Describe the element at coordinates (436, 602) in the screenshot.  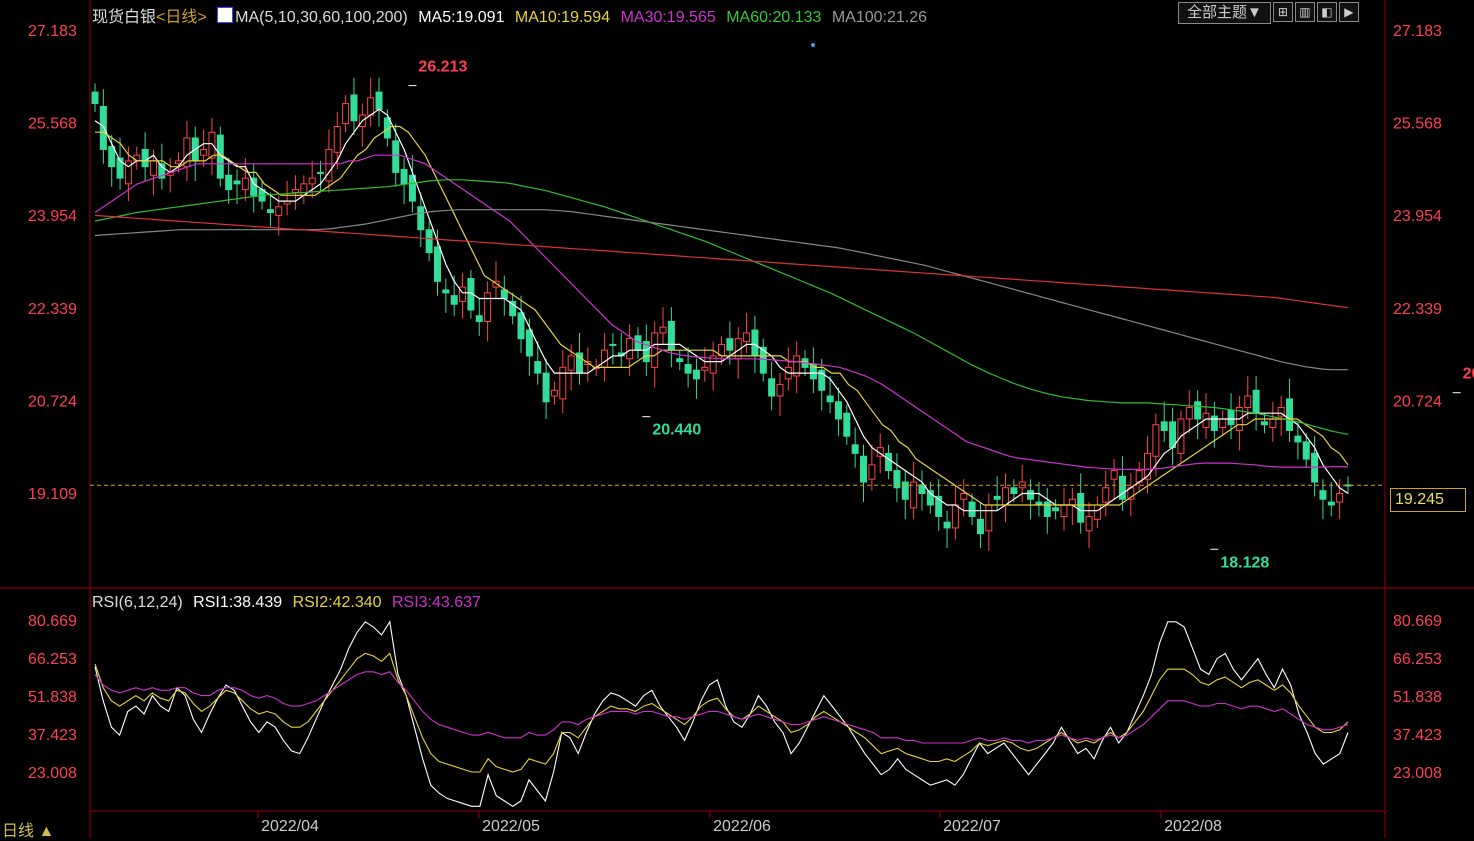
I see `rsi3-value: RSI3:43.637` at that location.